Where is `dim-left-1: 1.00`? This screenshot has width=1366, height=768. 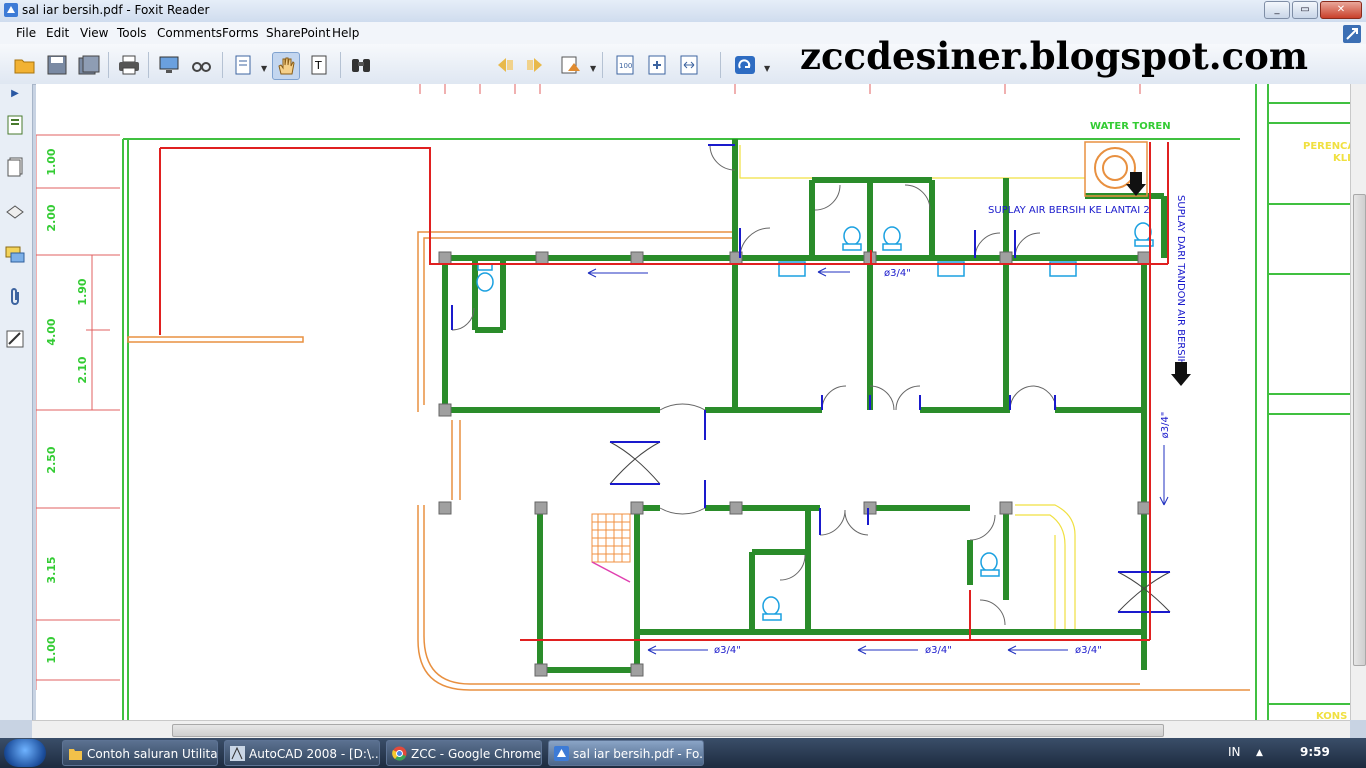 dim-left-1: 1.00 is located at coordinates (51, 161).